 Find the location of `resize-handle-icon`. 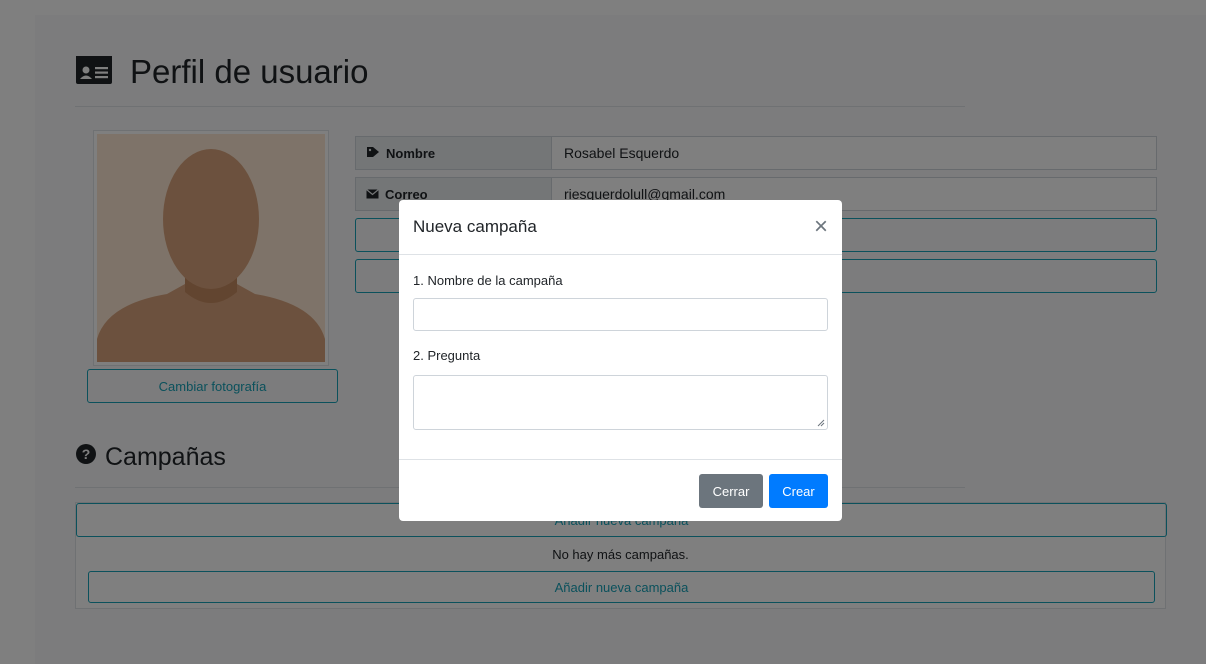

resize-handle-icon is located at coordinates (821, 423).